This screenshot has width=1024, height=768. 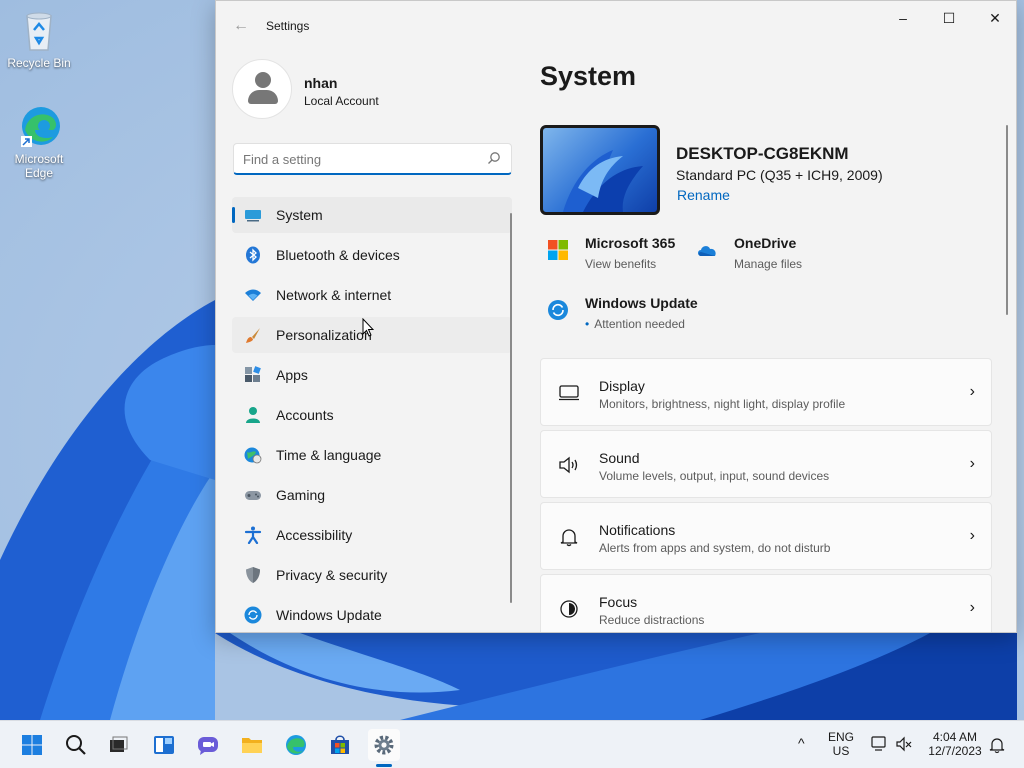 I want to click on sidebar-item-privacy-security: Privacy & security, so click(x=372, y=575).